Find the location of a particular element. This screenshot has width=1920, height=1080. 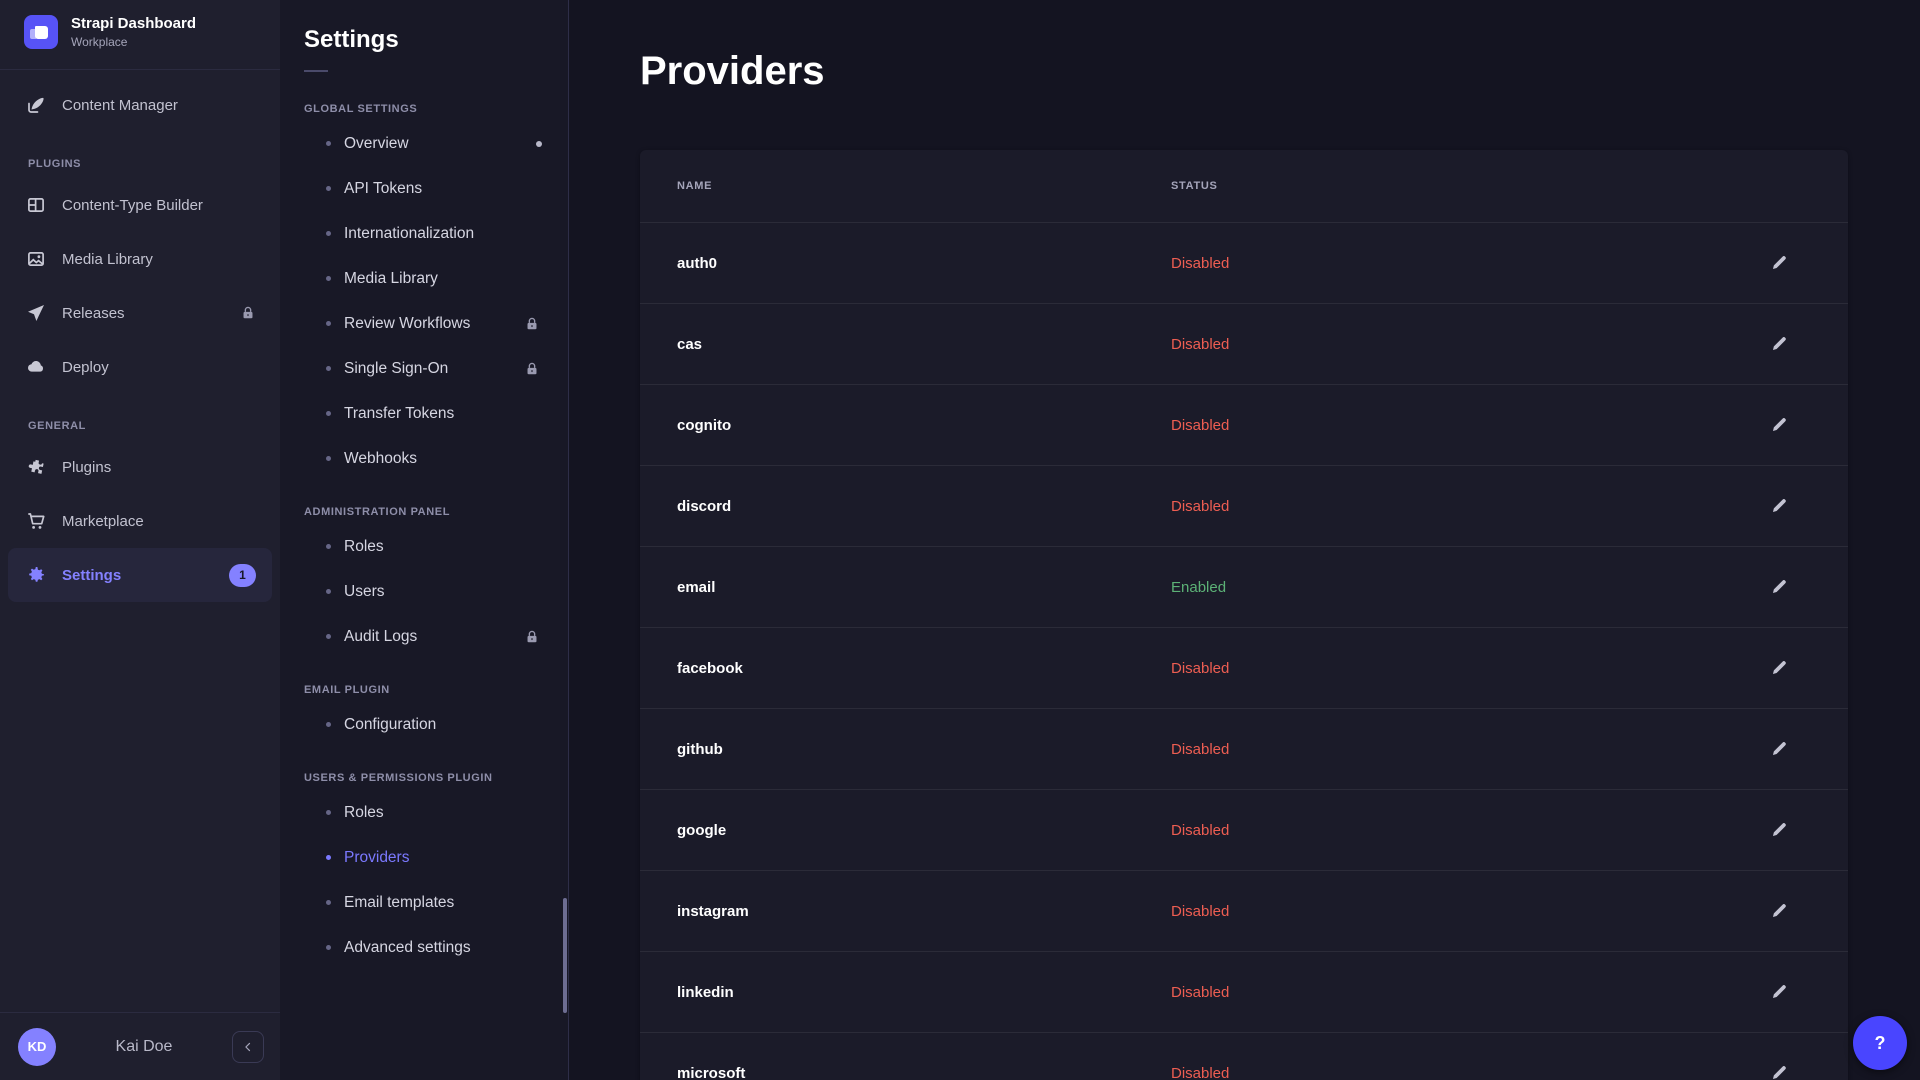

sidebar-item-releases: Releases is located at coordinates (140, 313).